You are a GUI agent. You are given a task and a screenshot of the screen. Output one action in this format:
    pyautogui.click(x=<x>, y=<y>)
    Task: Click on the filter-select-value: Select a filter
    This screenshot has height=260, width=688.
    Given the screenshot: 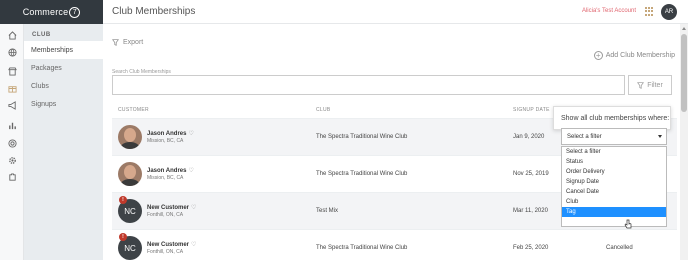 What is the action you would take?
    pyautogui.click(x=584, y=136)
    